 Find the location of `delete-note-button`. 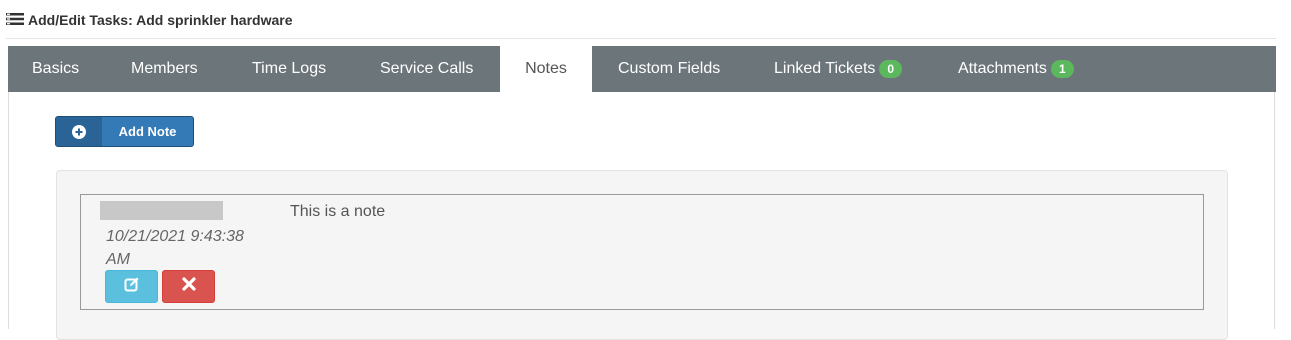

delete-note-button is located at coordinates (188, 286).